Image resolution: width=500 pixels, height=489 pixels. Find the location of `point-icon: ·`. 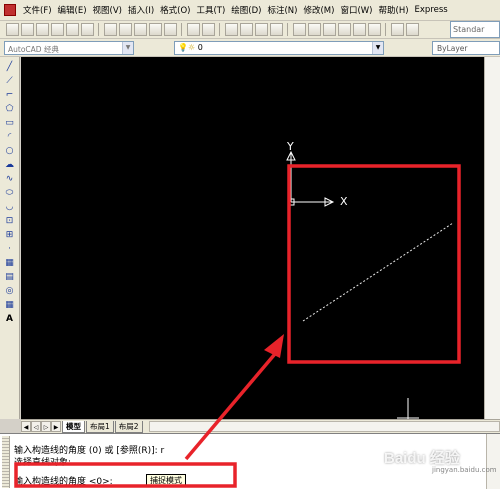

point-icon: · is located at coordinates (10, 249).